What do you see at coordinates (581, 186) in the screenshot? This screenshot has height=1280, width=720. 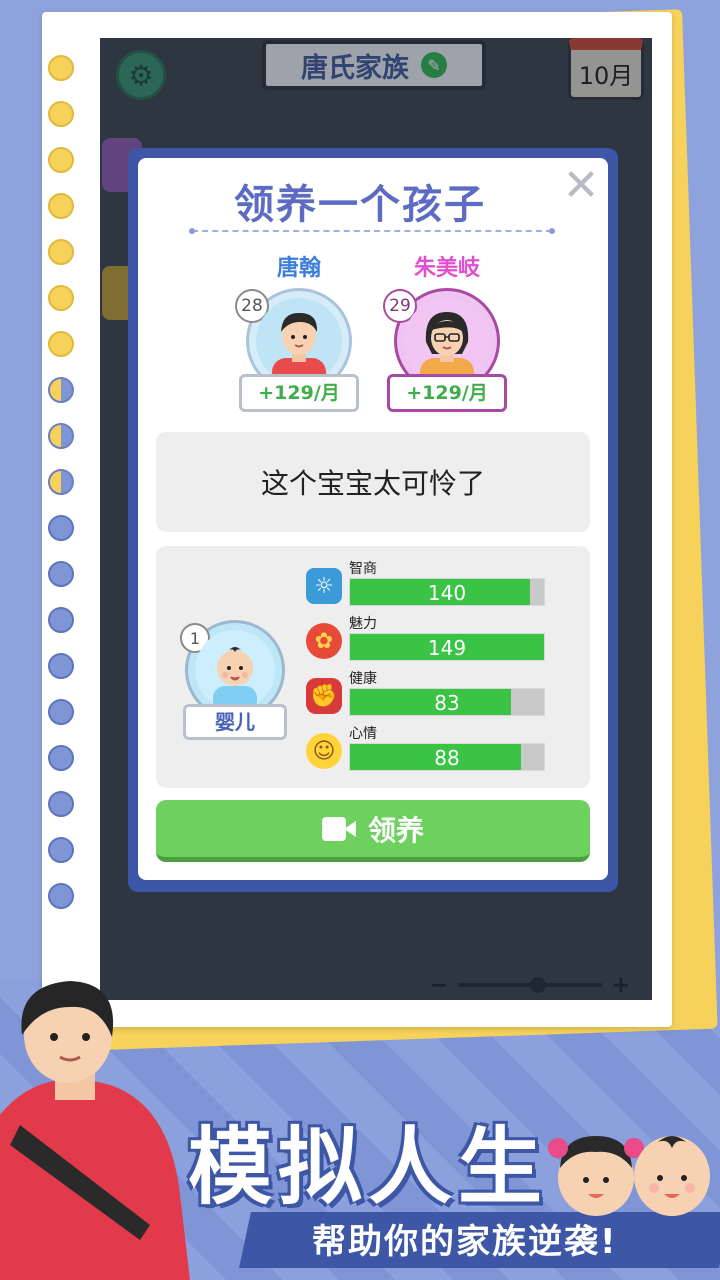 I see `close-icon: ✕` at bounding box center [581, 186].